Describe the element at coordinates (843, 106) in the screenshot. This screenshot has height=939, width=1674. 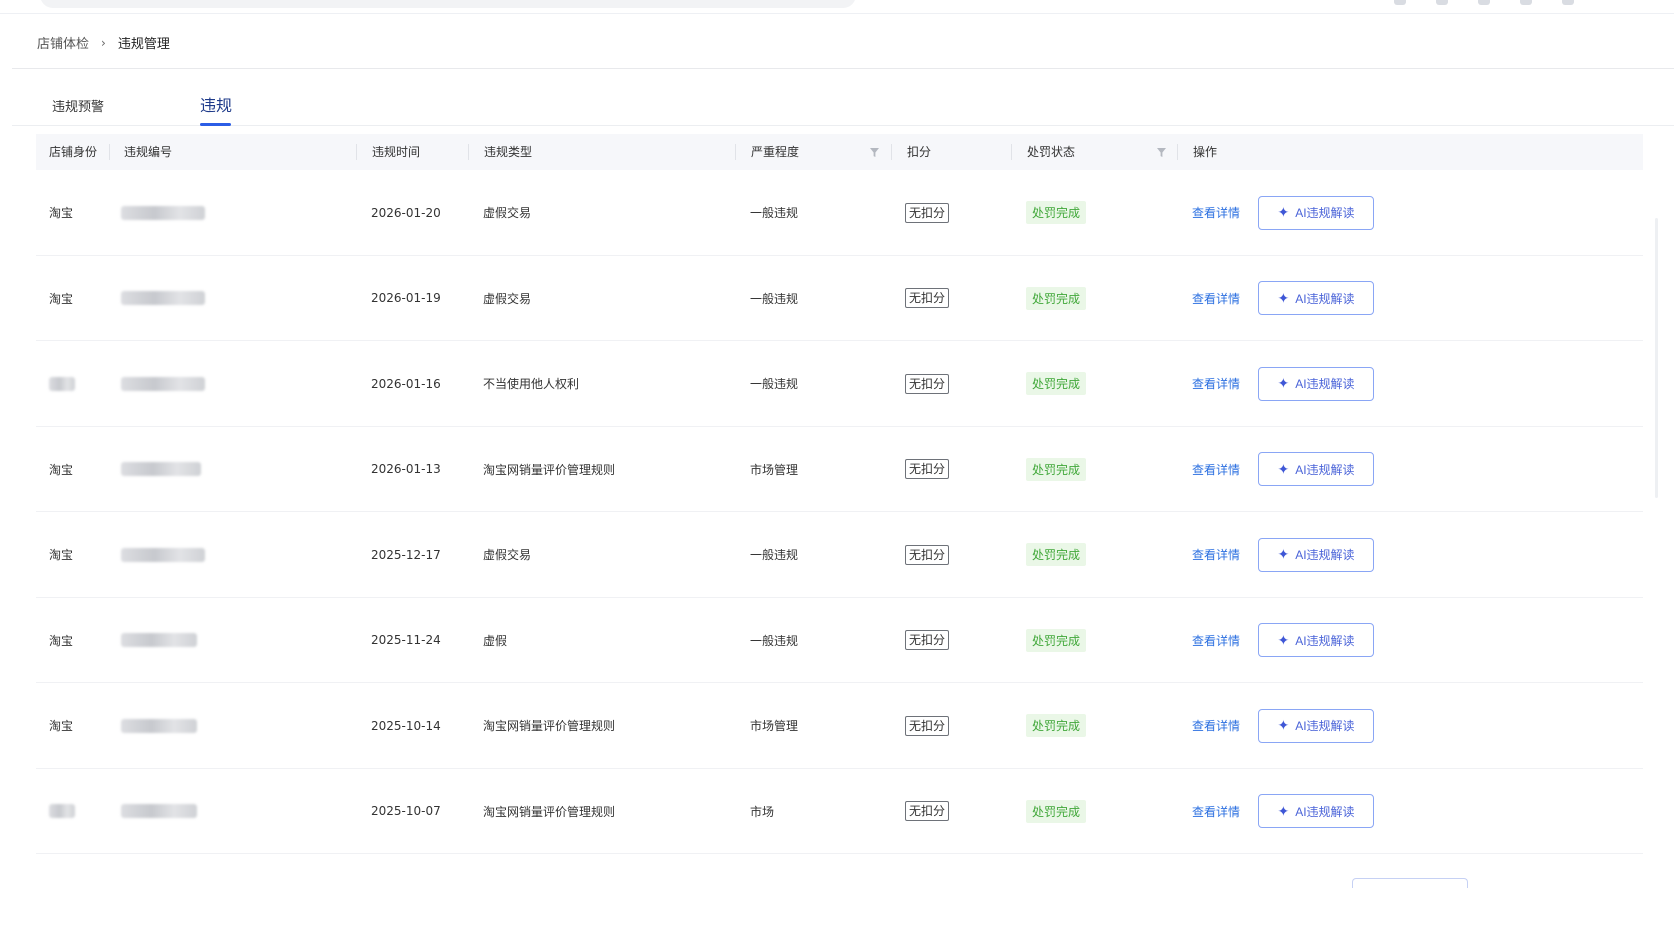
I see `tab-bar: 违规预警 违规` at that location.